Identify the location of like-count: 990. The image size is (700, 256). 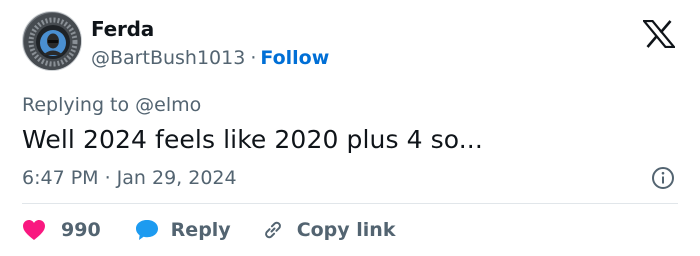
(81, 230).